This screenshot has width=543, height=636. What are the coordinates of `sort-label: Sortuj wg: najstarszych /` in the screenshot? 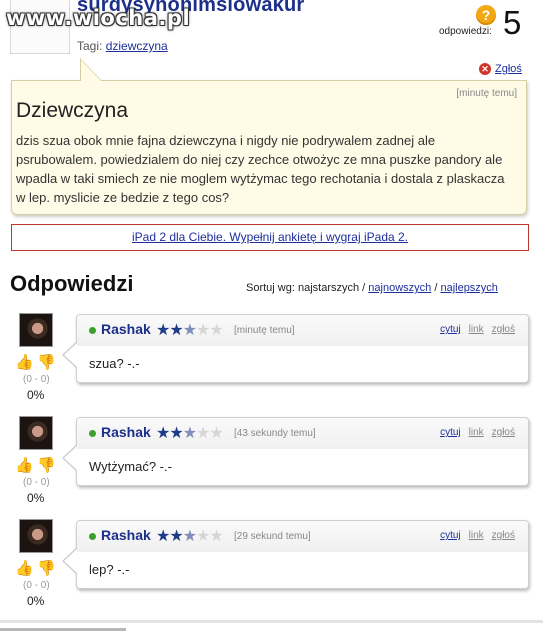 It's located at (306, 288).